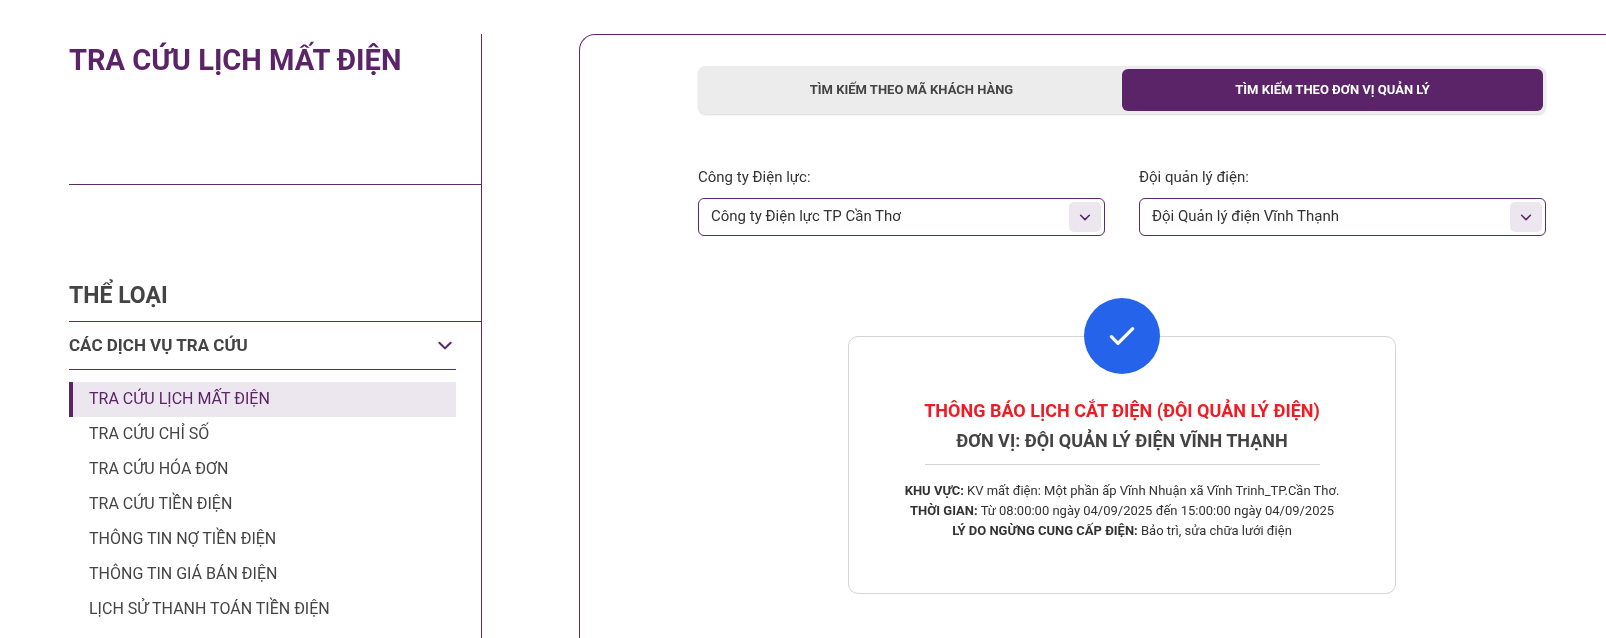 The height and width of the screenshot is (638, 1606). What do you see at coordinates (1122, 410) in the screenshot?
I see `notice-title: THÔNG BÁO LỊCH CẮT ĐIỆN (ĐỘI QUẢN LÝ ĐIỆN)` at bounding box center [1122, 410].